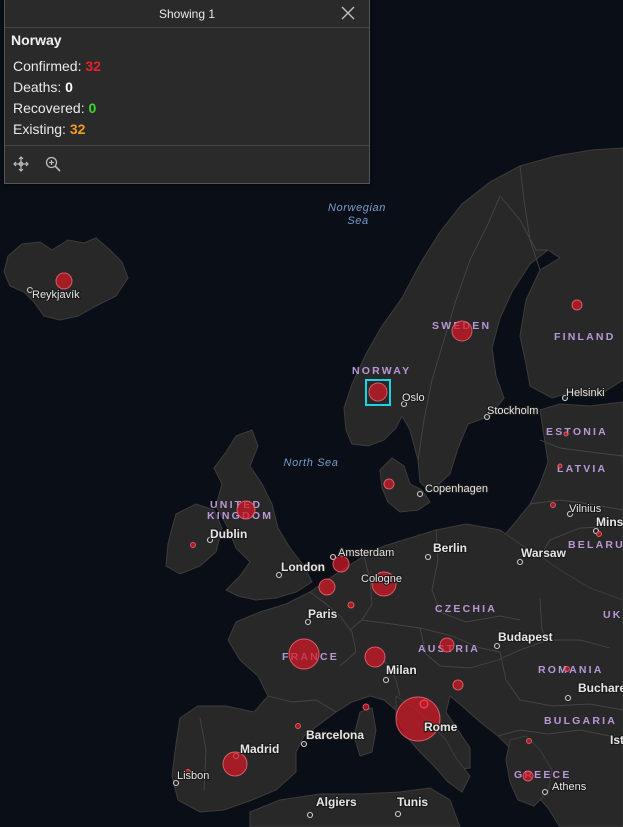  I want to click on city-label: Reykjavík, so click(56, 295).